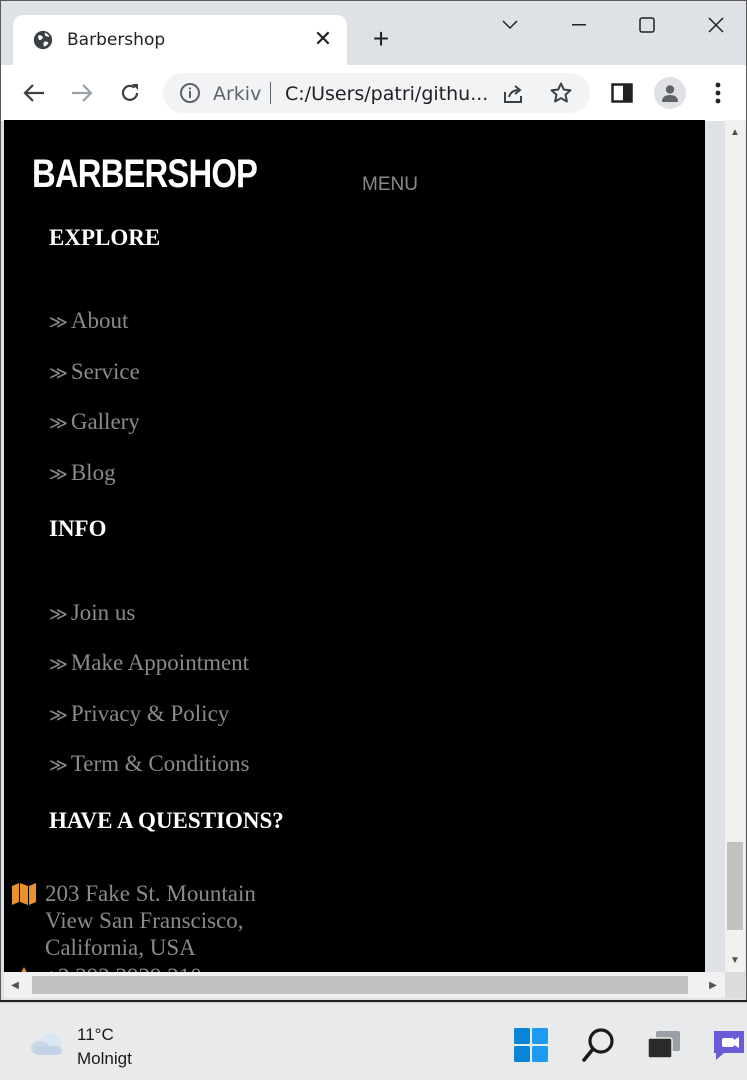 The height and width of the screenshot is (1080, 747). I want to click on close-icon: ✕, so click(323, 39).